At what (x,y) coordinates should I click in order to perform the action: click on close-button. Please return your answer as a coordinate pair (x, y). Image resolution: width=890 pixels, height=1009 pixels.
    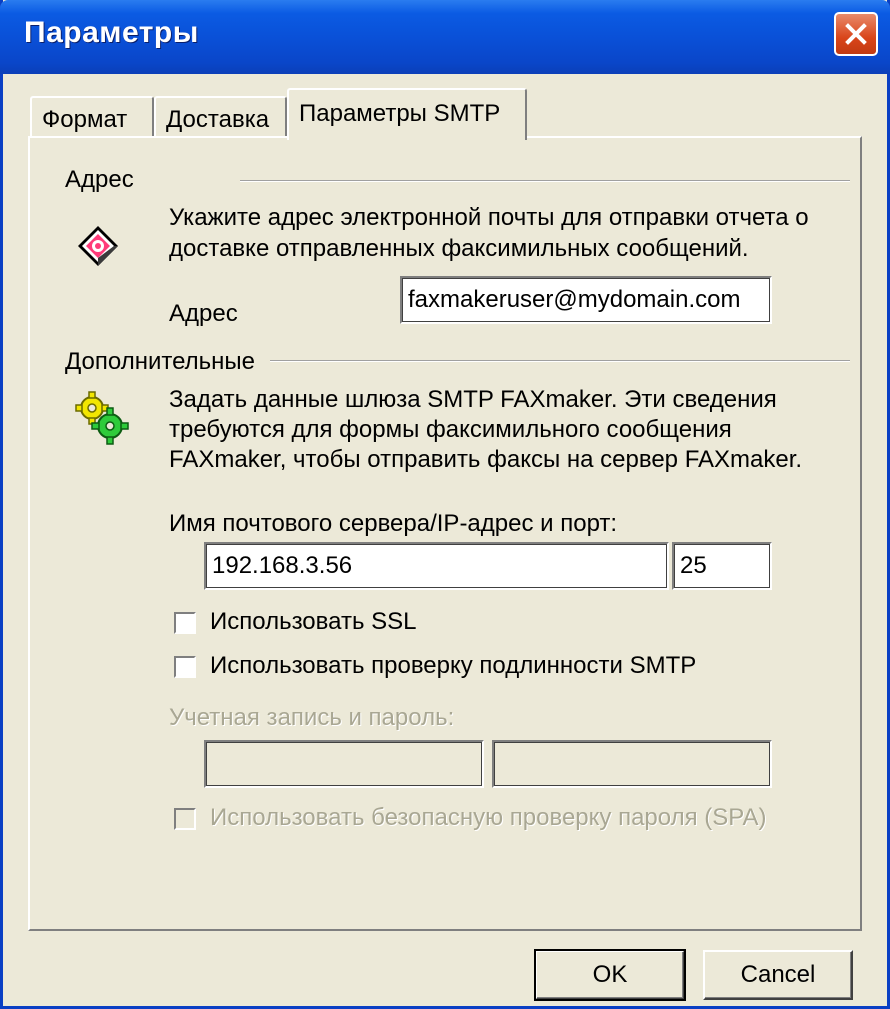
    Looking at the image, I should click on (856, 34).